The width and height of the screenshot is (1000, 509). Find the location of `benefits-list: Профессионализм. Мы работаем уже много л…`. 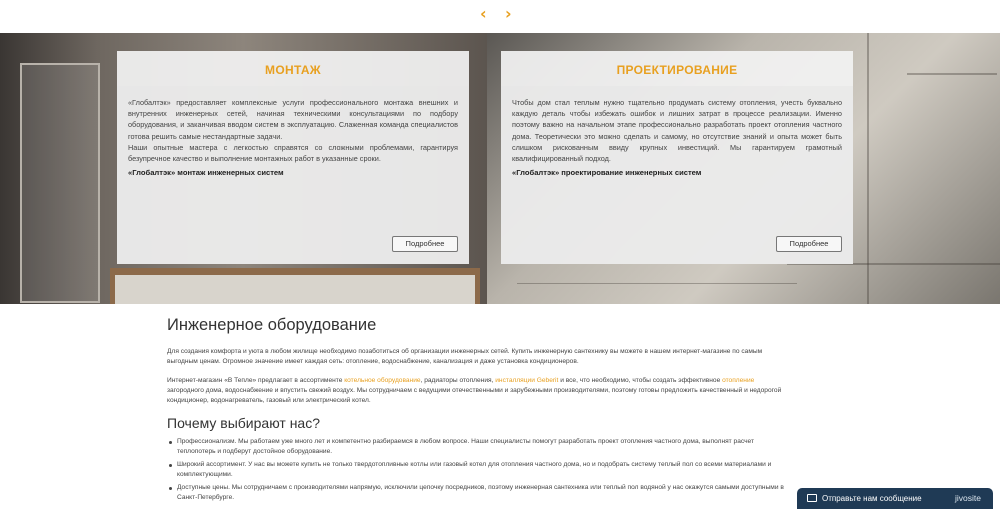

benefits-list: Профессионализм. Мы работаем уже много л… is located at coordinates (480, 470).